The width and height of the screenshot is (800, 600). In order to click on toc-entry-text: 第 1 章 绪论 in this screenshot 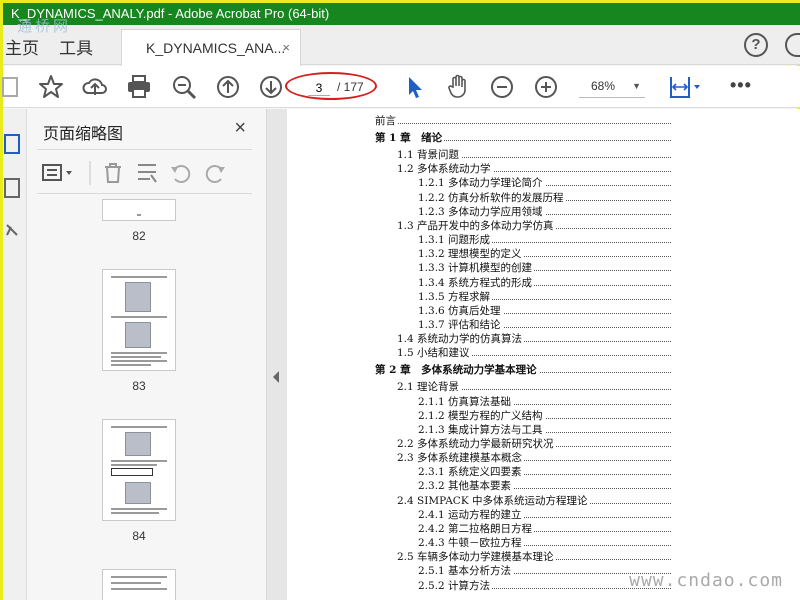, I will do `click(410, 138)`.